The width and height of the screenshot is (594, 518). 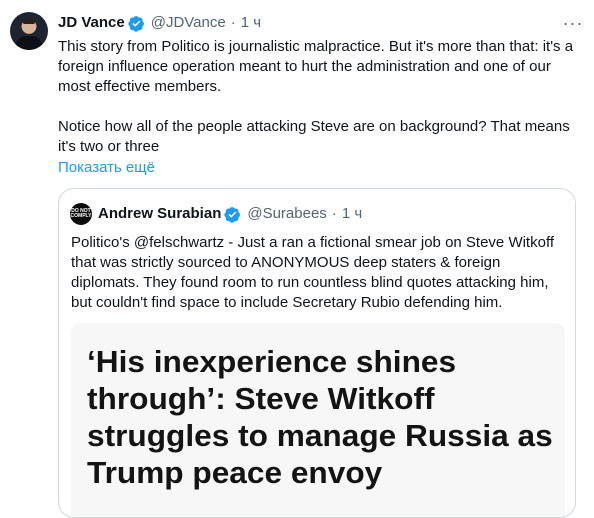 I want to click on author-avatar, so click(x=29, y=31).